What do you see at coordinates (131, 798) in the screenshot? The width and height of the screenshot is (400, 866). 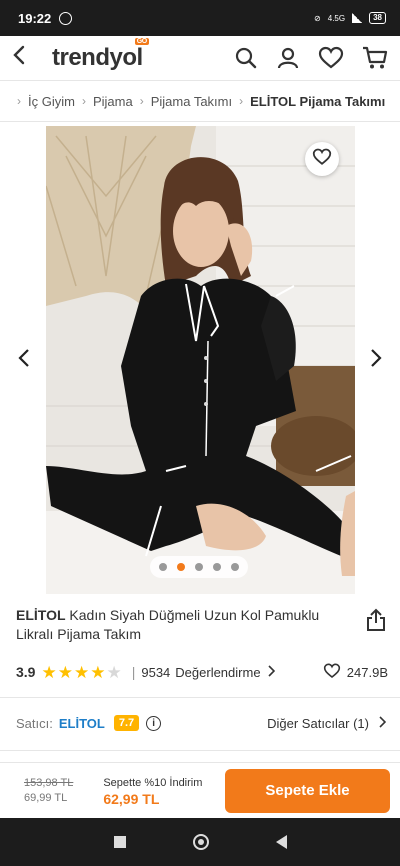 I see `promo-price: 62,99 TL` at bounding box center [131, 798].